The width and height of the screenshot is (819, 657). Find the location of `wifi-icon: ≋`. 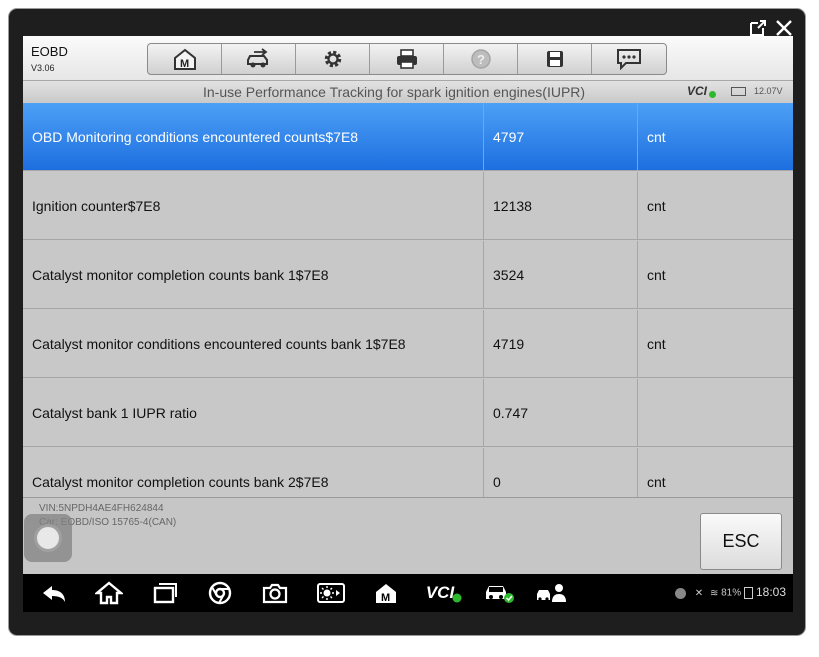

wifi-icon: ≋ is located at coordinates (714, 593).